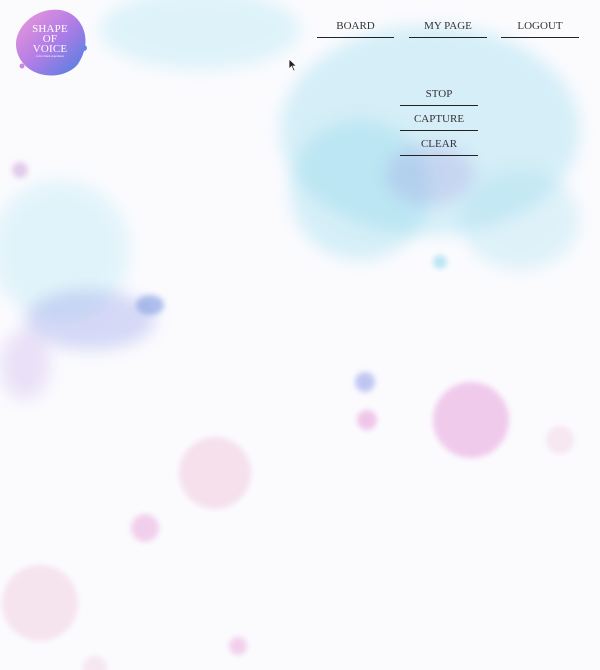 This screenshot has width=600, height=670. What do you see at coordinates (293, 65) in the screenshot?
I see `mouse-pointer-icon` at bounding box center [293, 65].